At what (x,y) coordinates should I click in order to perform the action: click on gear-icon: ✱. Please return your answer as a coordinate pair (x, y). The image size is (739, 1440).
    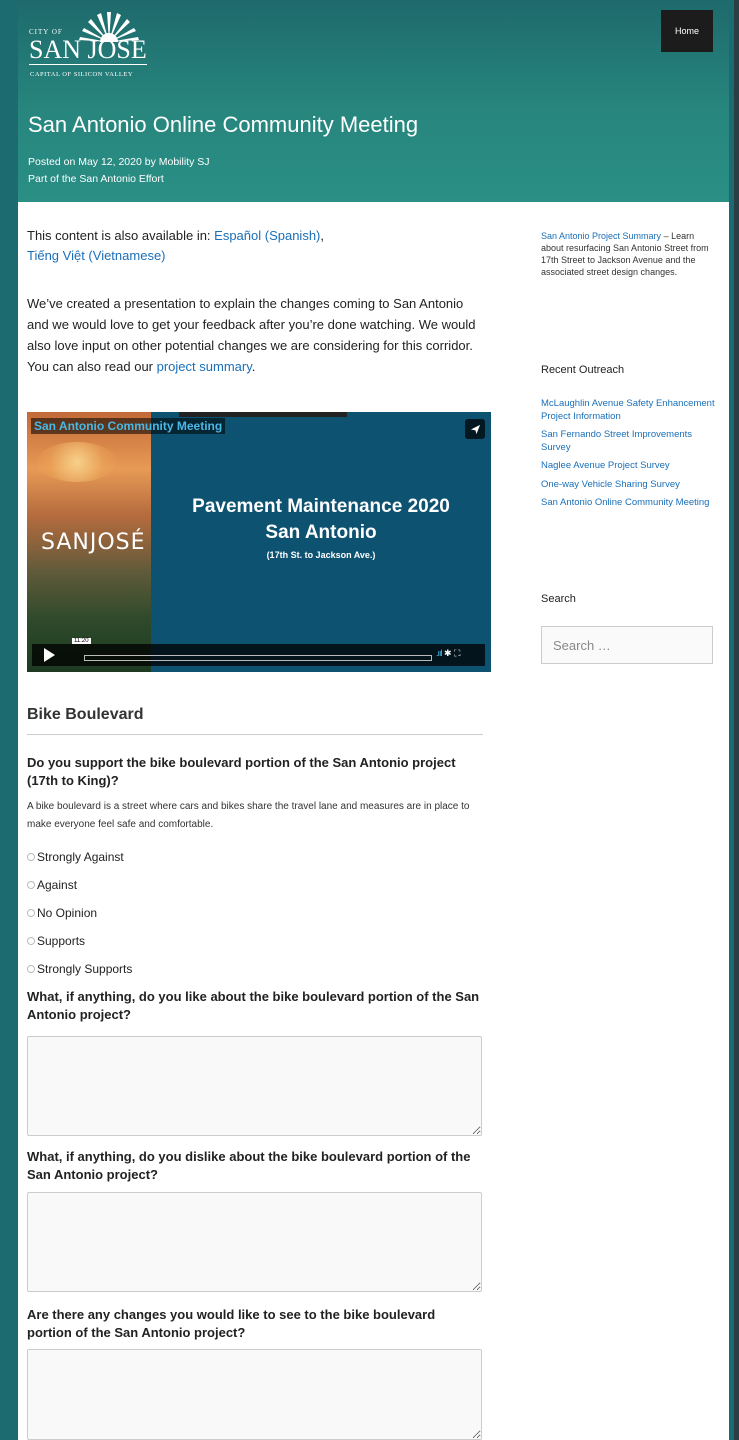
    Looking at the image, I should click on (448, 653).